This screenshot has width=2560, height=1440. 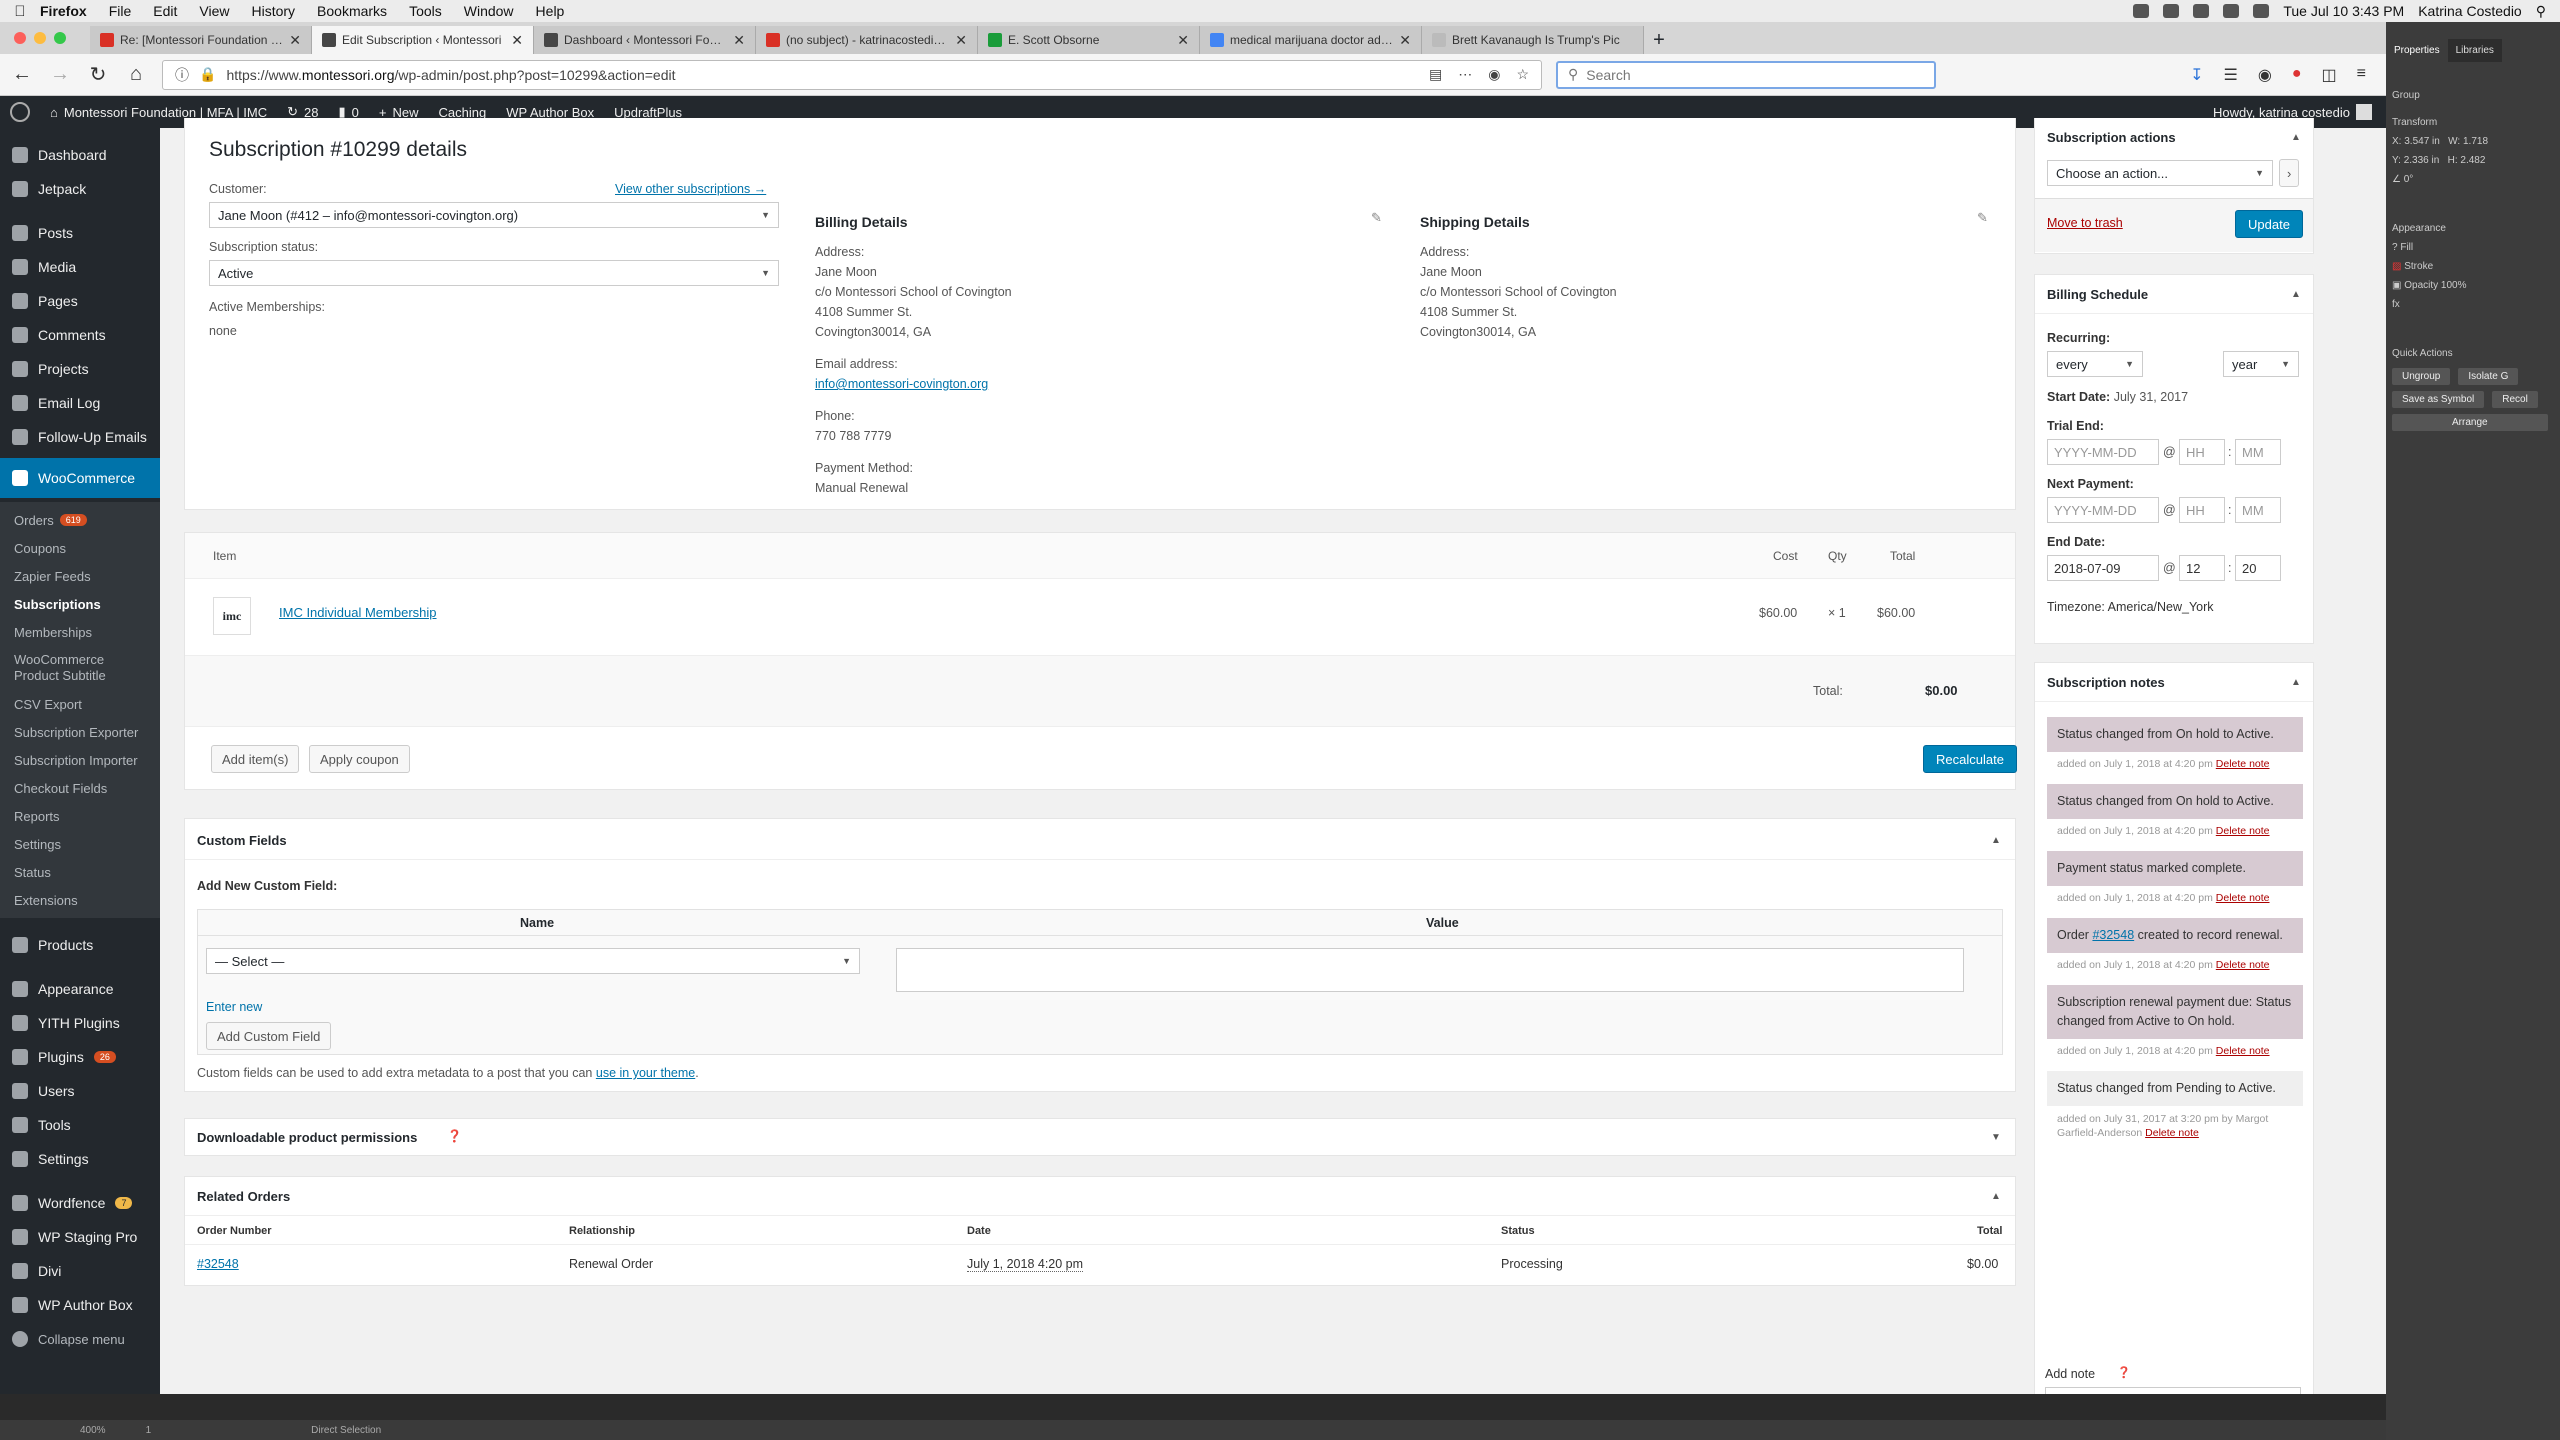 What do you see at coordinates (80, 576) in the screenshot?
I see `sidebar-sub-zapier-feeds: Zapier Feeds` at bounding box center [80, 576].